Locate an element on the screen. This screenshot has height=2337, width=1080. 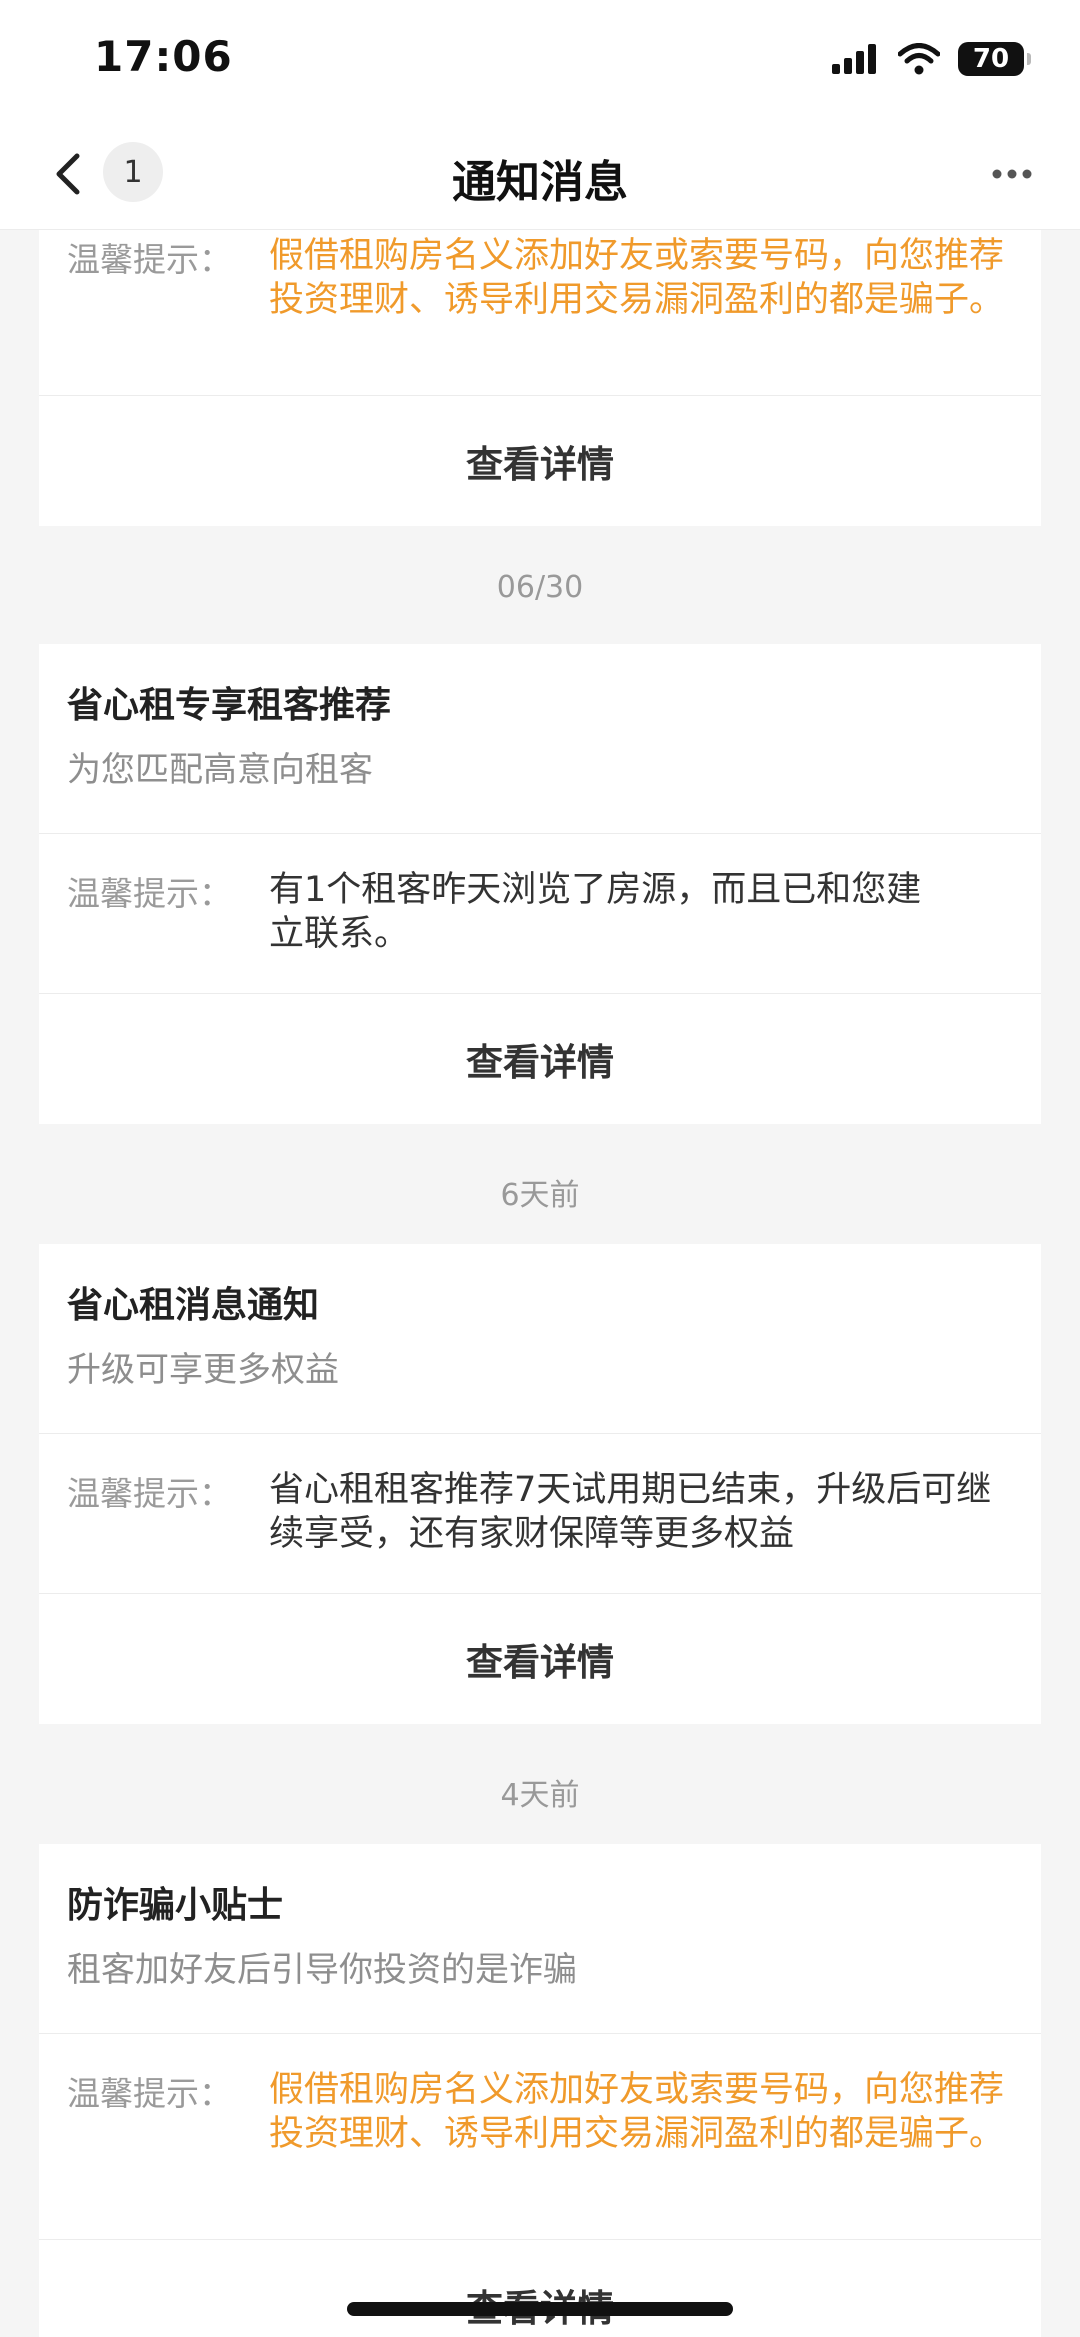
cellular-signal-icon is located at coordinates (854, 59).